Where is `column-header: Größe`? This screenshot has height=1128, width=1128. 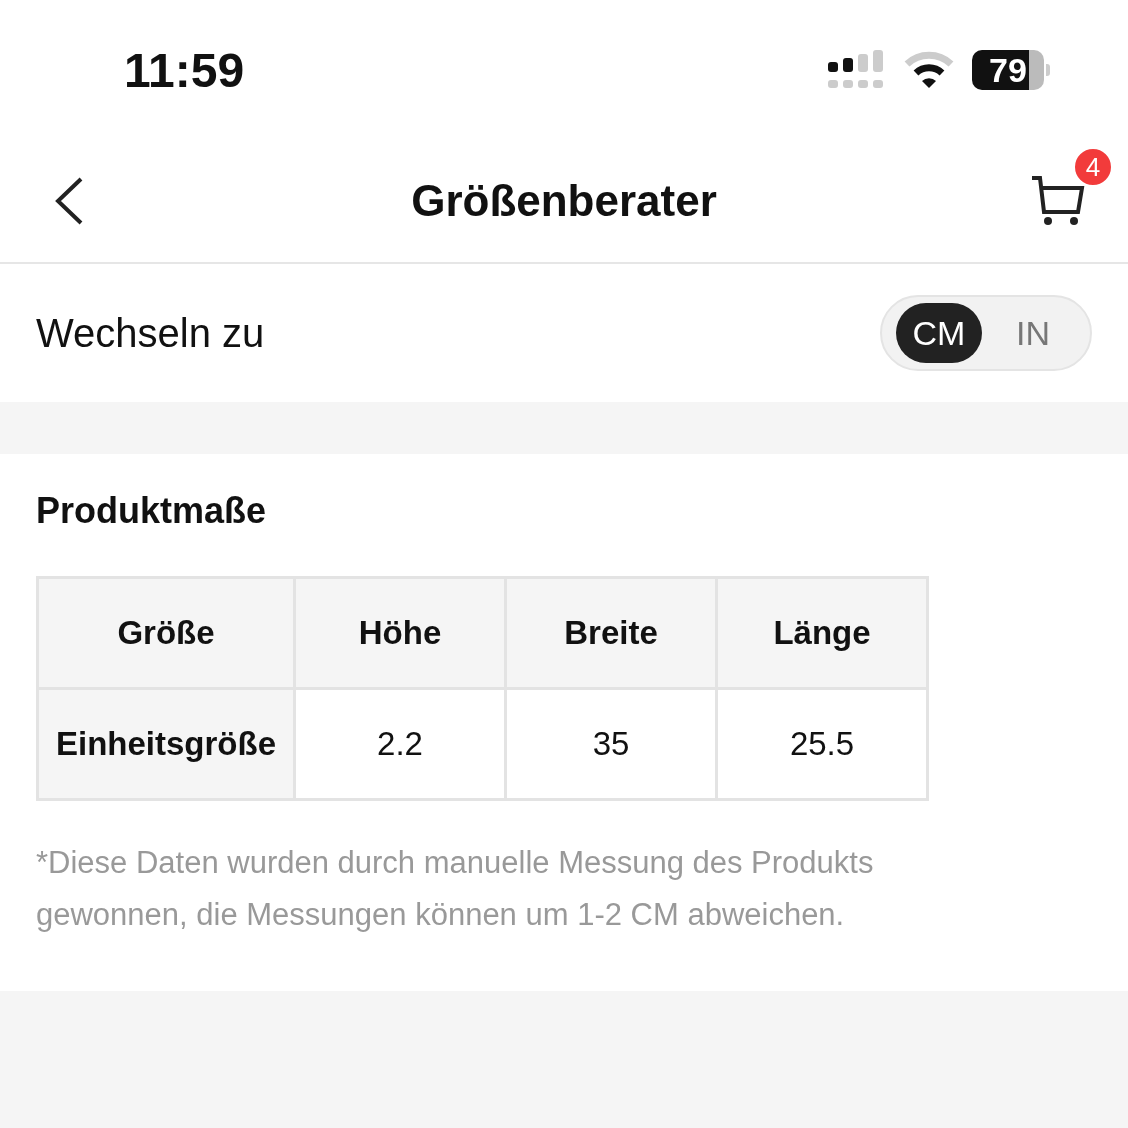
column-header: Größe is located at coordinates (166, 633).